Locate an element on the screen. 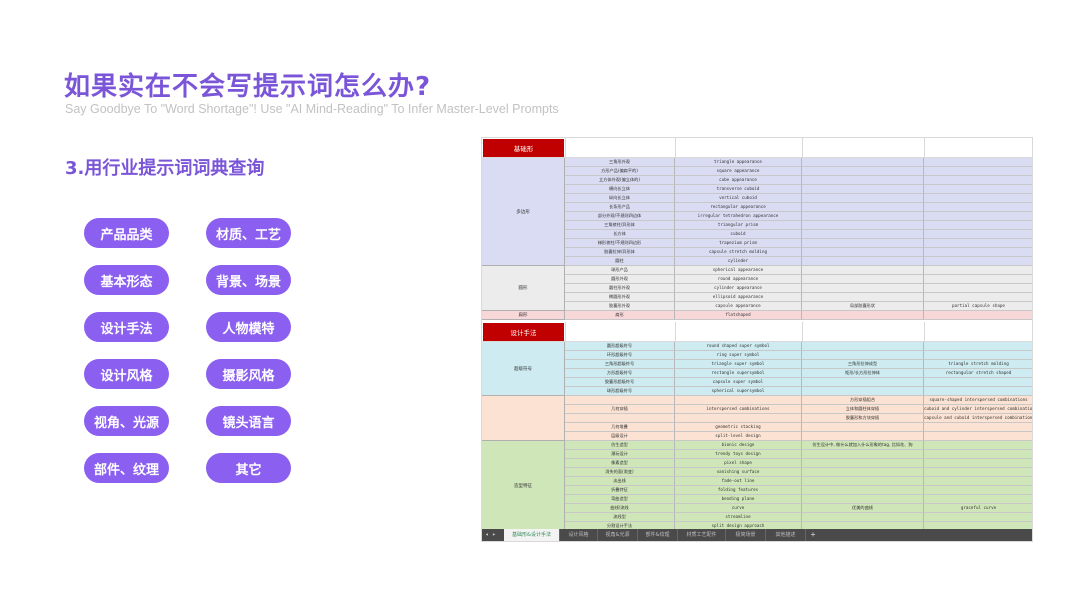  sheet-tab: 设计风格 is located at coordinates (579, 535).